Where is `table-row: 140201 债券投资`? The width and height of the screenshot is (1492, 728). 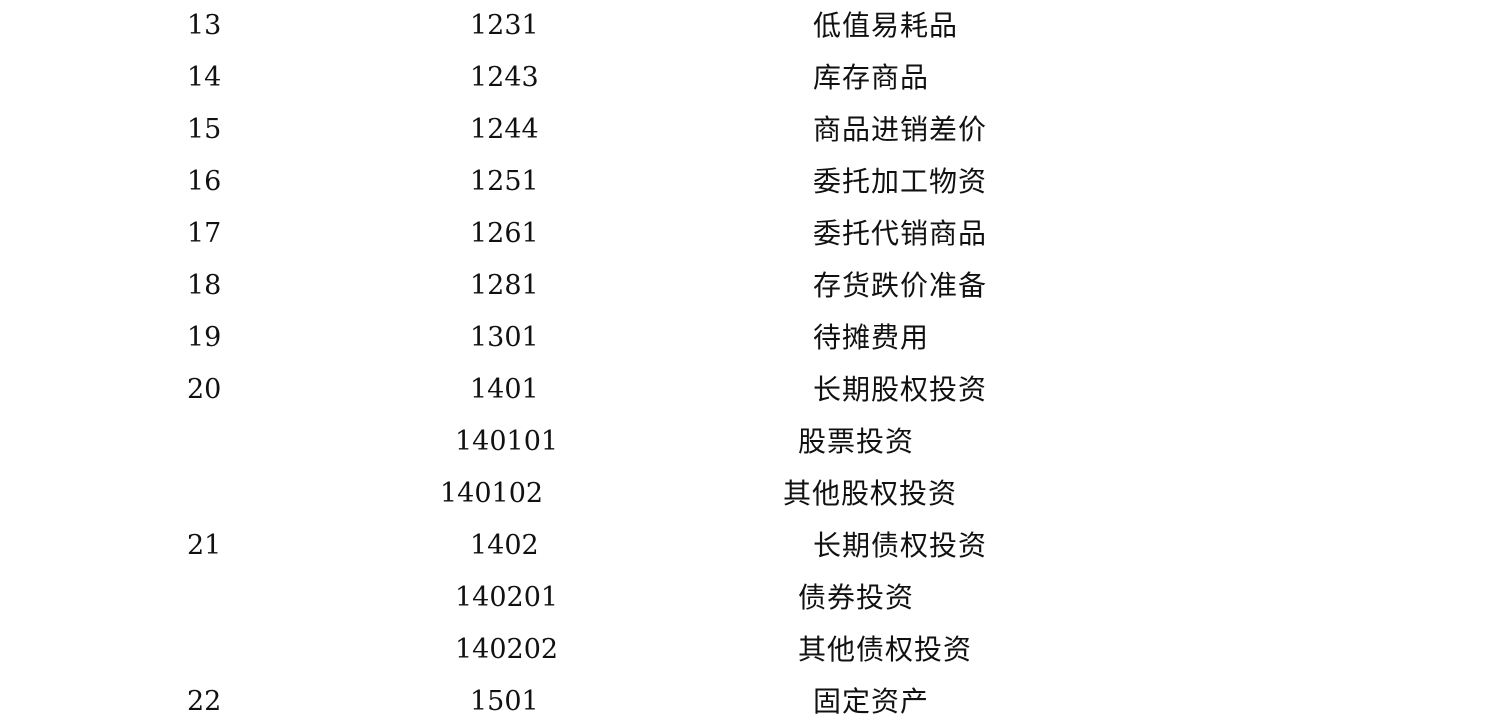 table-row: 140201 债券投资 is located at coordinates (746, 598).